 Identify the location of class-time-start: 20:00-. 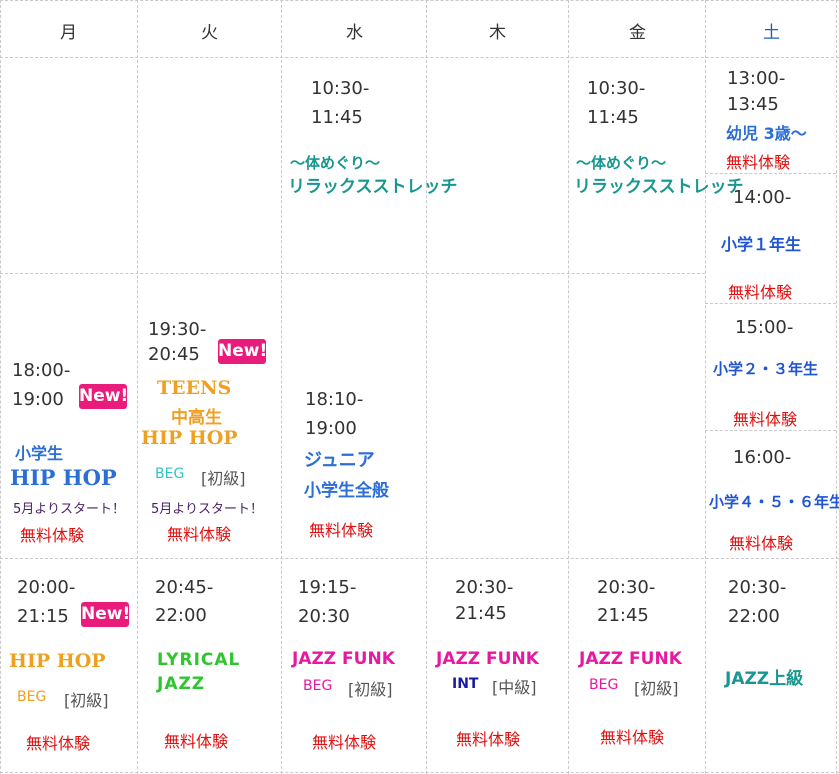
(46, 587).